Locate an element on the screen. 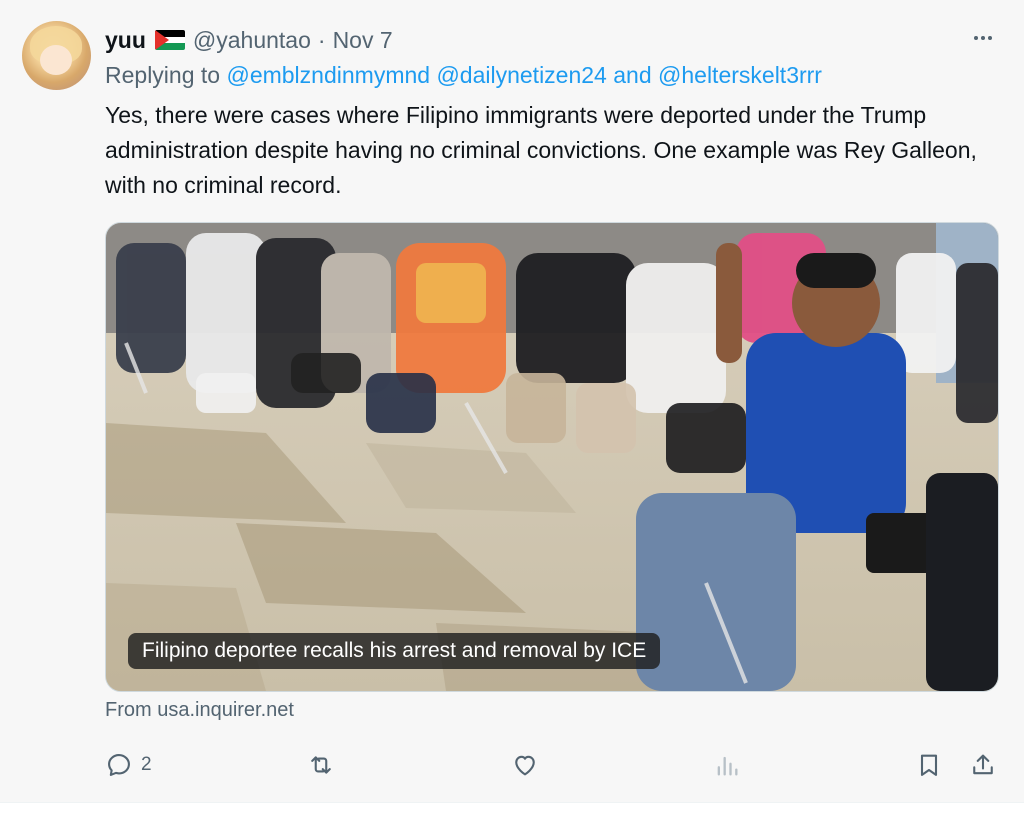 This screenshot has height=828, width=1024. retweet-button is located at coordinates (321, 765).